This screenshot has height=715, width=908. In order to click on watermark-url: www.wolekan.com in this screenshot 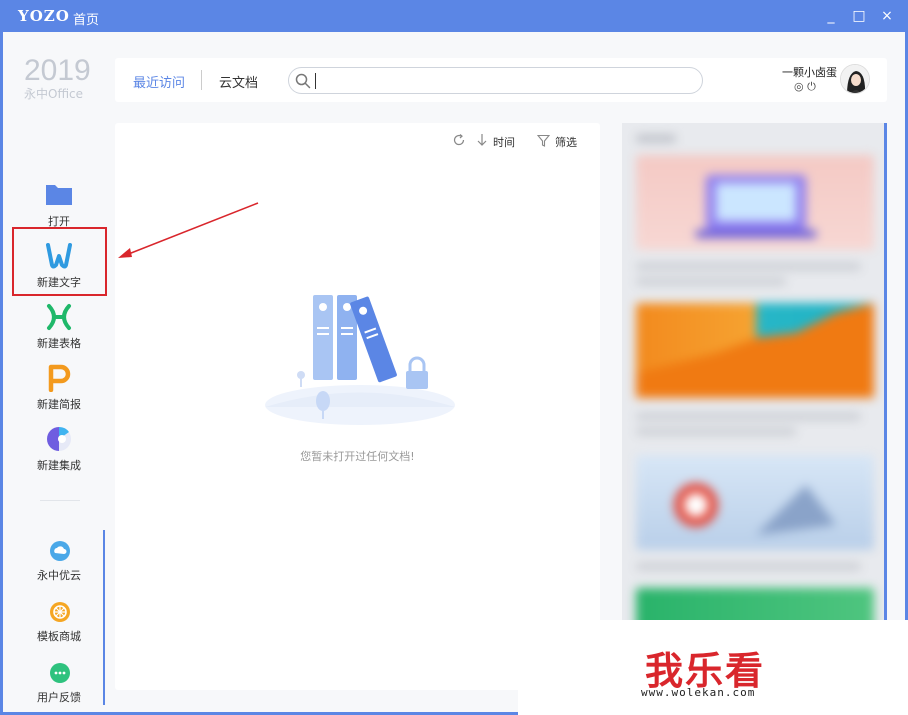, I will do `click(698, 692)`.